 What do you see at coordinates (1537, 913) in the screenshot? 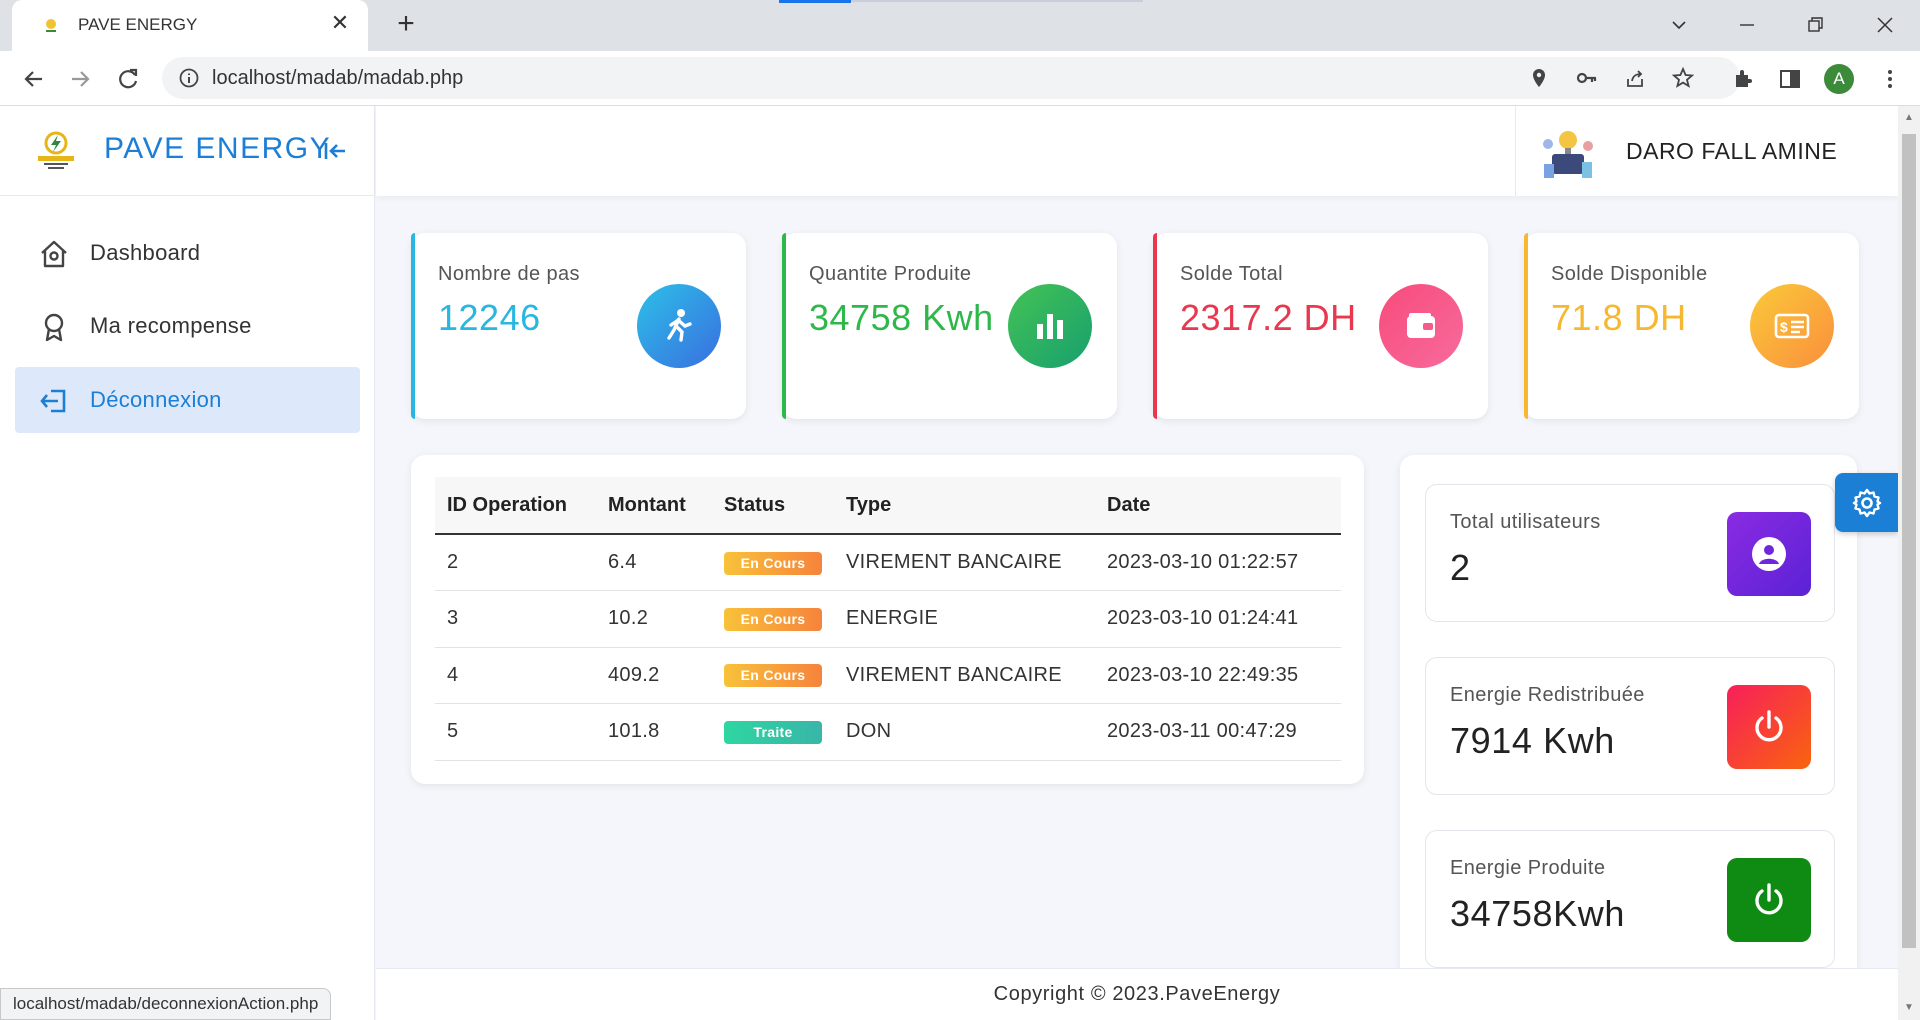
I see `summary-value: 34758Kwh` at bounding box center [1537, 913].